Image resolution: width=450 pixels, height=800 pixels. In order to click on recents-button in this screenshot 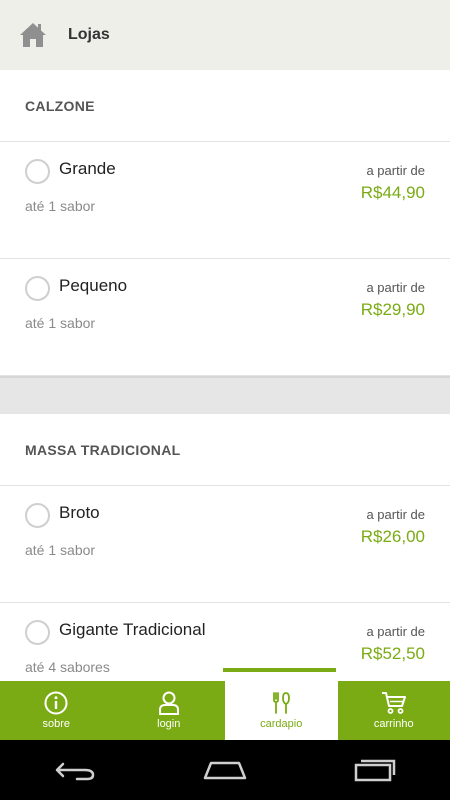, I will do `click(375, 770)`.